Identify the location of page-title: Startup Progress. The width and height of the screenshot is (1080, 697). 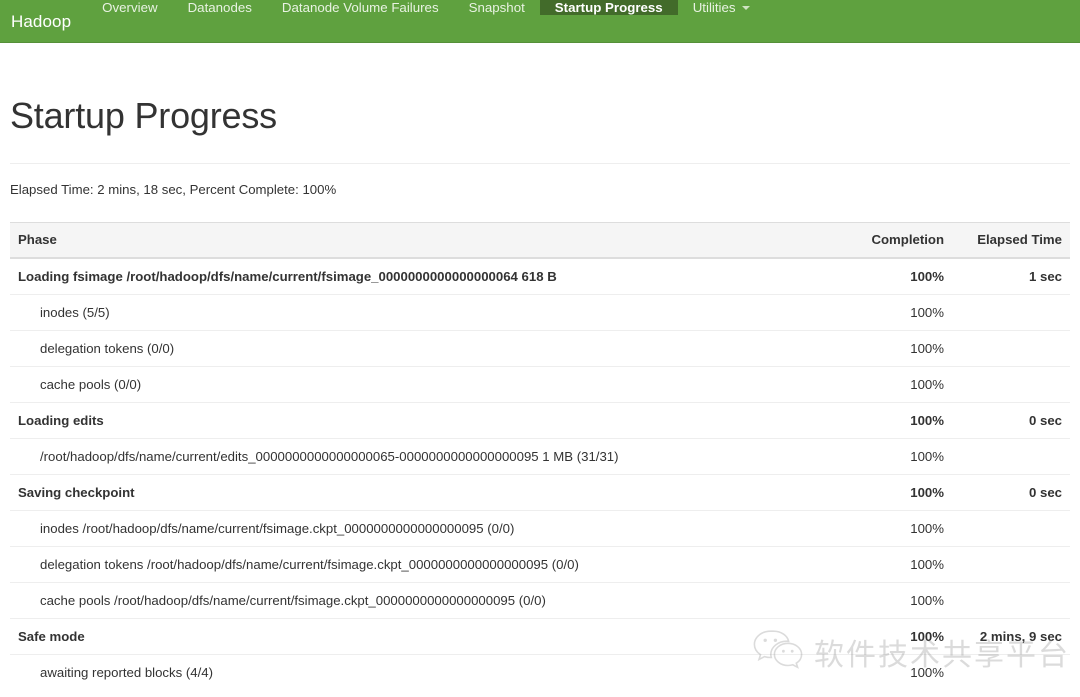
(143, 115).